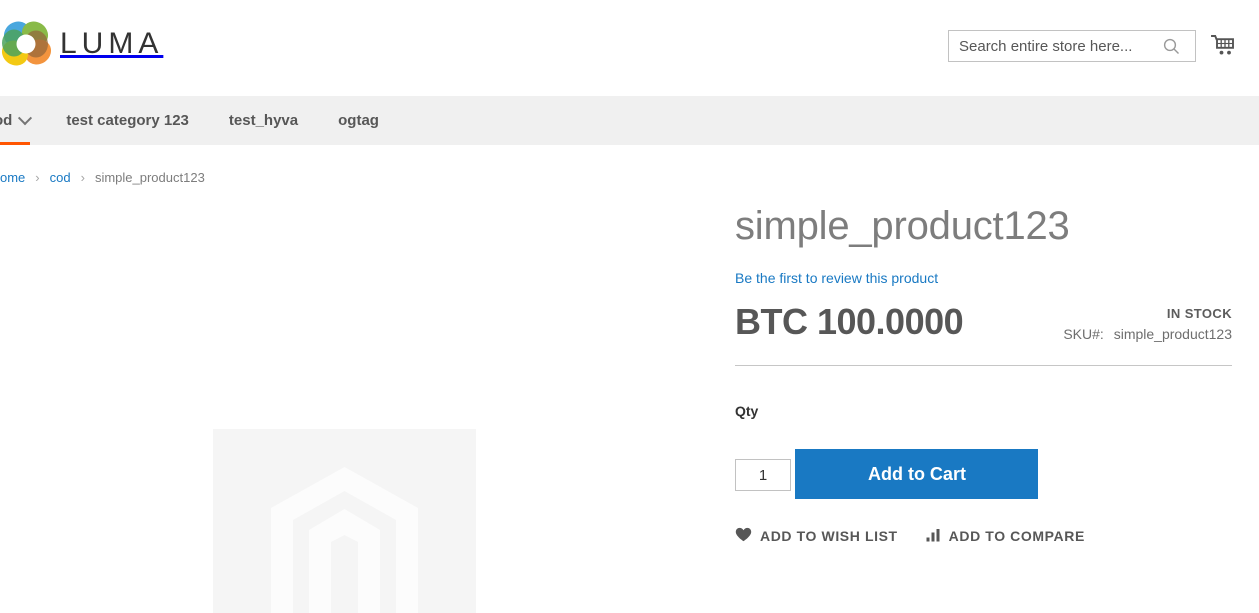 This screenshot has height=613, width=1259. What do you see at coordinates (12, 177) in the screenshot?
I see `breadcrumb-item-home: ome` at bounding box center [12, 177].